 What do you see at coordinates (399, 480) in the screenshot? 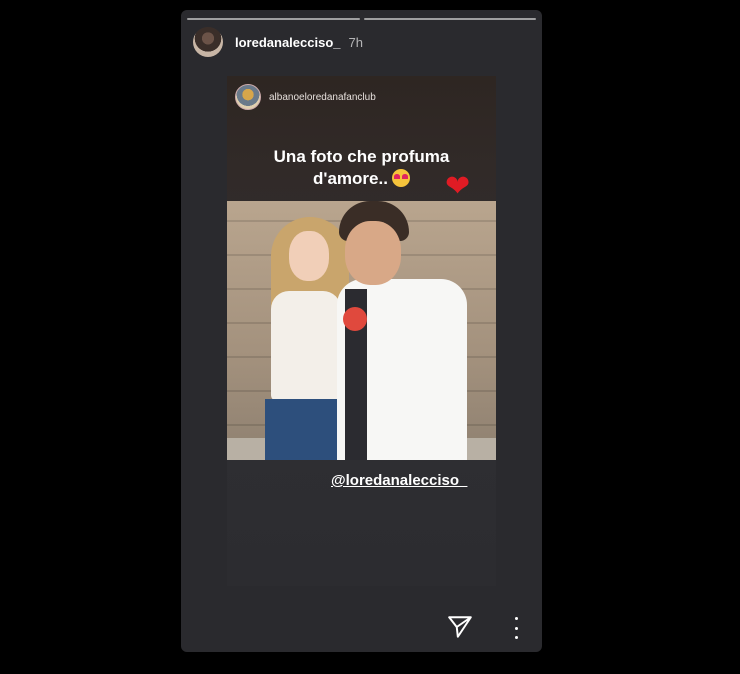
I see `mention-link: @loredanalecciso_` at bounding box center [399, 480].